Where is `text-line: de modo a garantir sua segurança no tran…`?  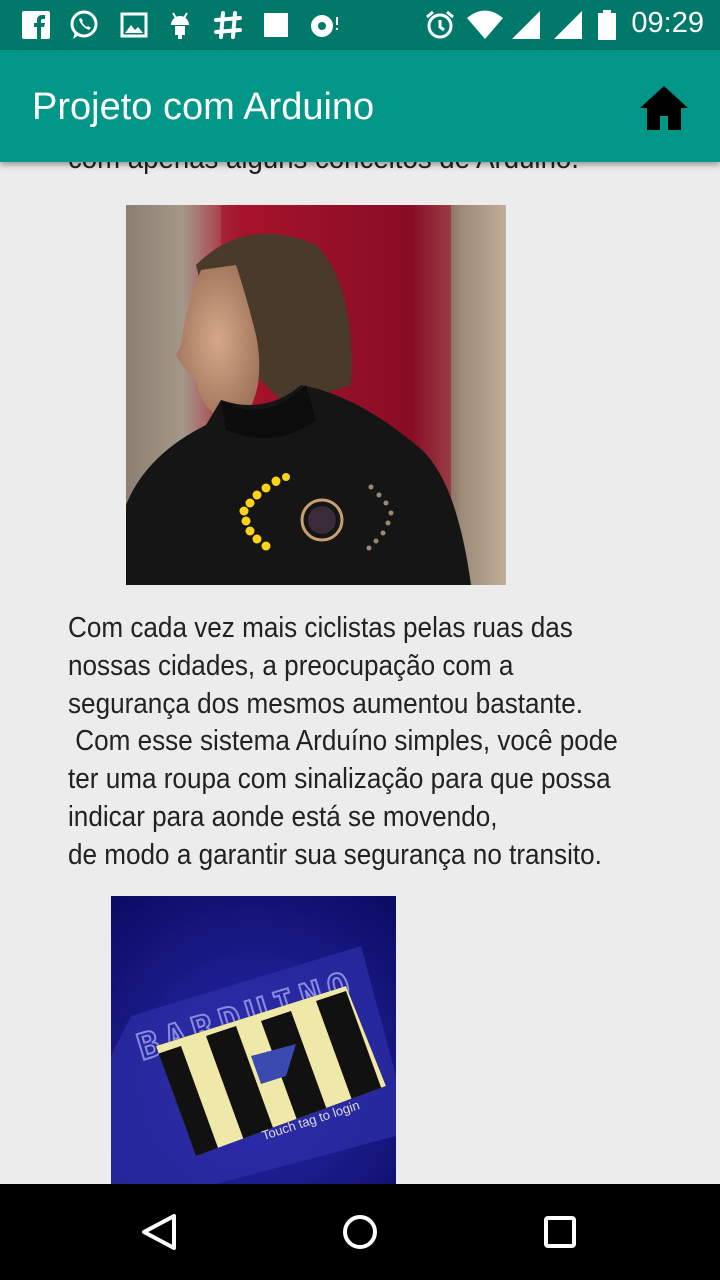 text-line: de modo a garantir sua segurança no tran… is located at coordinates (335, 854).